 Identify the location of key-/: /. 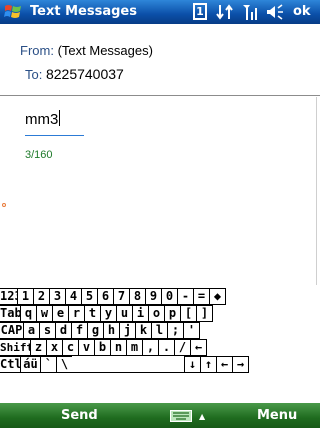
(182, 347).